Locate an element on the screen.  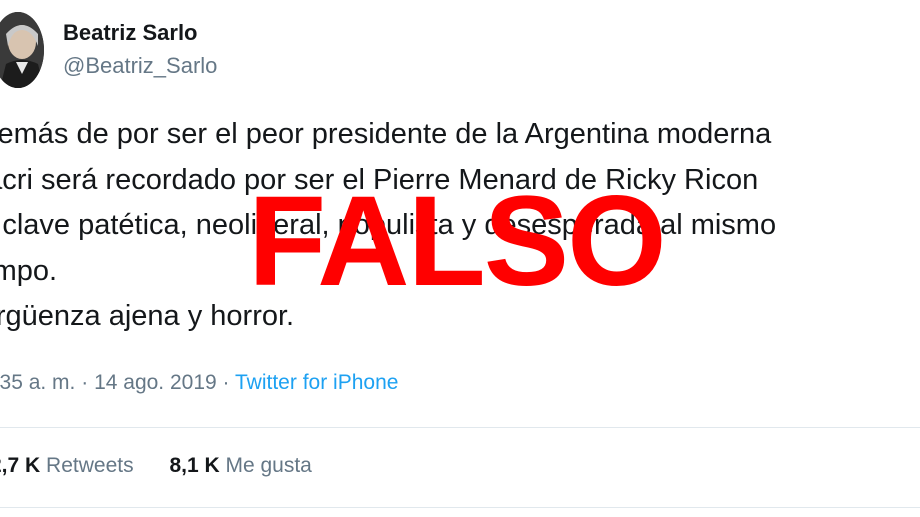
retweets-count: 2,7 K is located at coordinates (20, 465).